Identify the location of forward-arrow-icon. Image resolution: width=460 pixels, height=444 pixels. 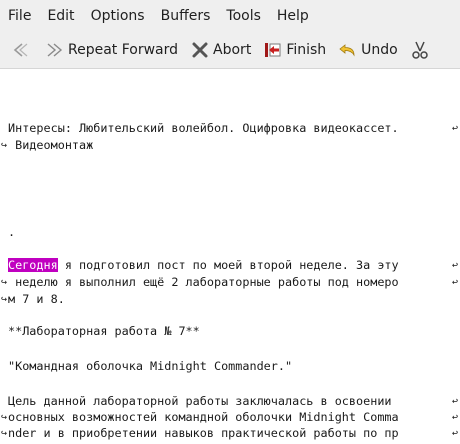
(55, 50).